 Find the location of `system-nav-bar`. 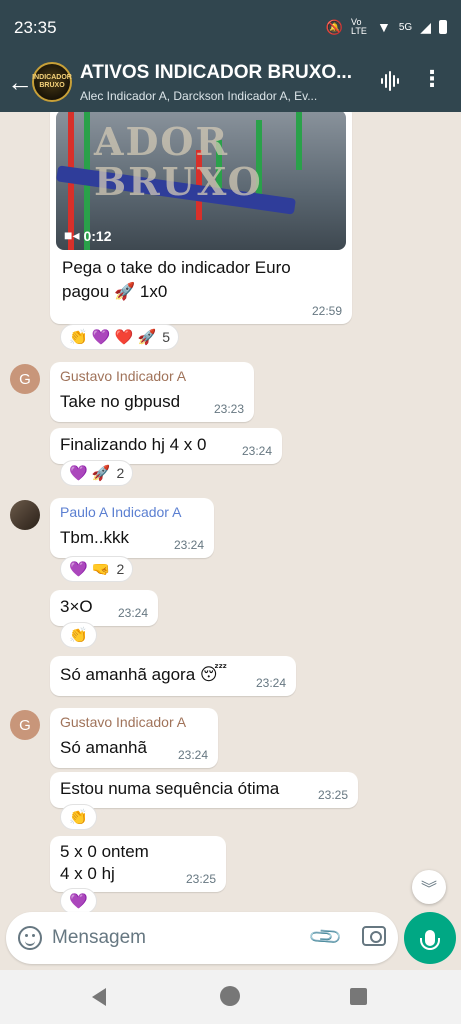

system-nav-bar is located at coordinates (230, 997).